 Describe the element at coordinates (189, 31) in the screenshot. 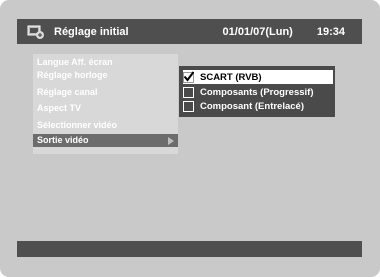

I see `header-bar: Réglage initial 01/01/07(Lun) 19:34` at that location.